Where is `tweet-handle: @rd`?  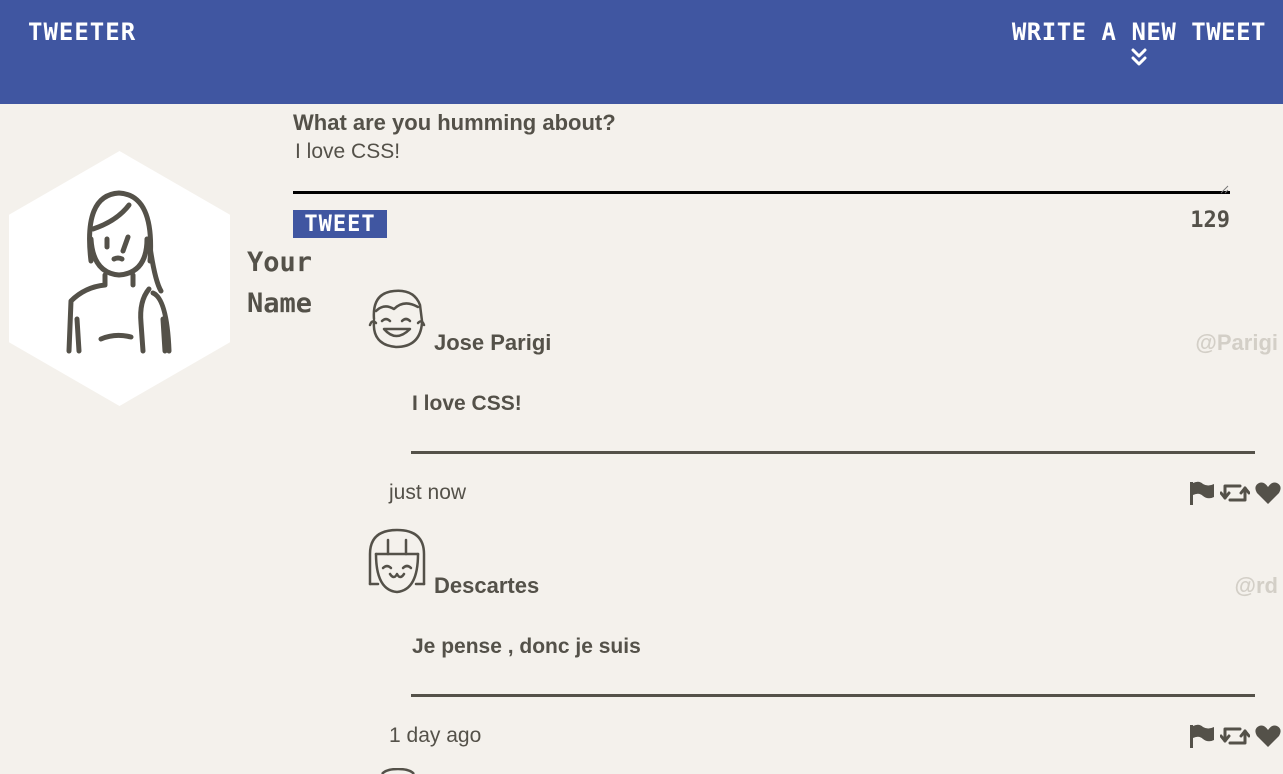
tweet-handle: @rd is located at coordinates (1256, 586).